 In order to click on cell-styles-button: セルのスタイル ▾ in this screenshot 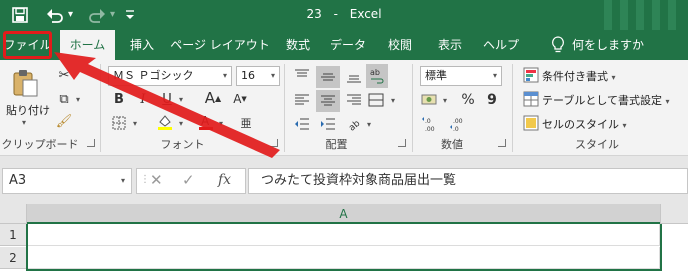, I will do `click(584, 124)`.